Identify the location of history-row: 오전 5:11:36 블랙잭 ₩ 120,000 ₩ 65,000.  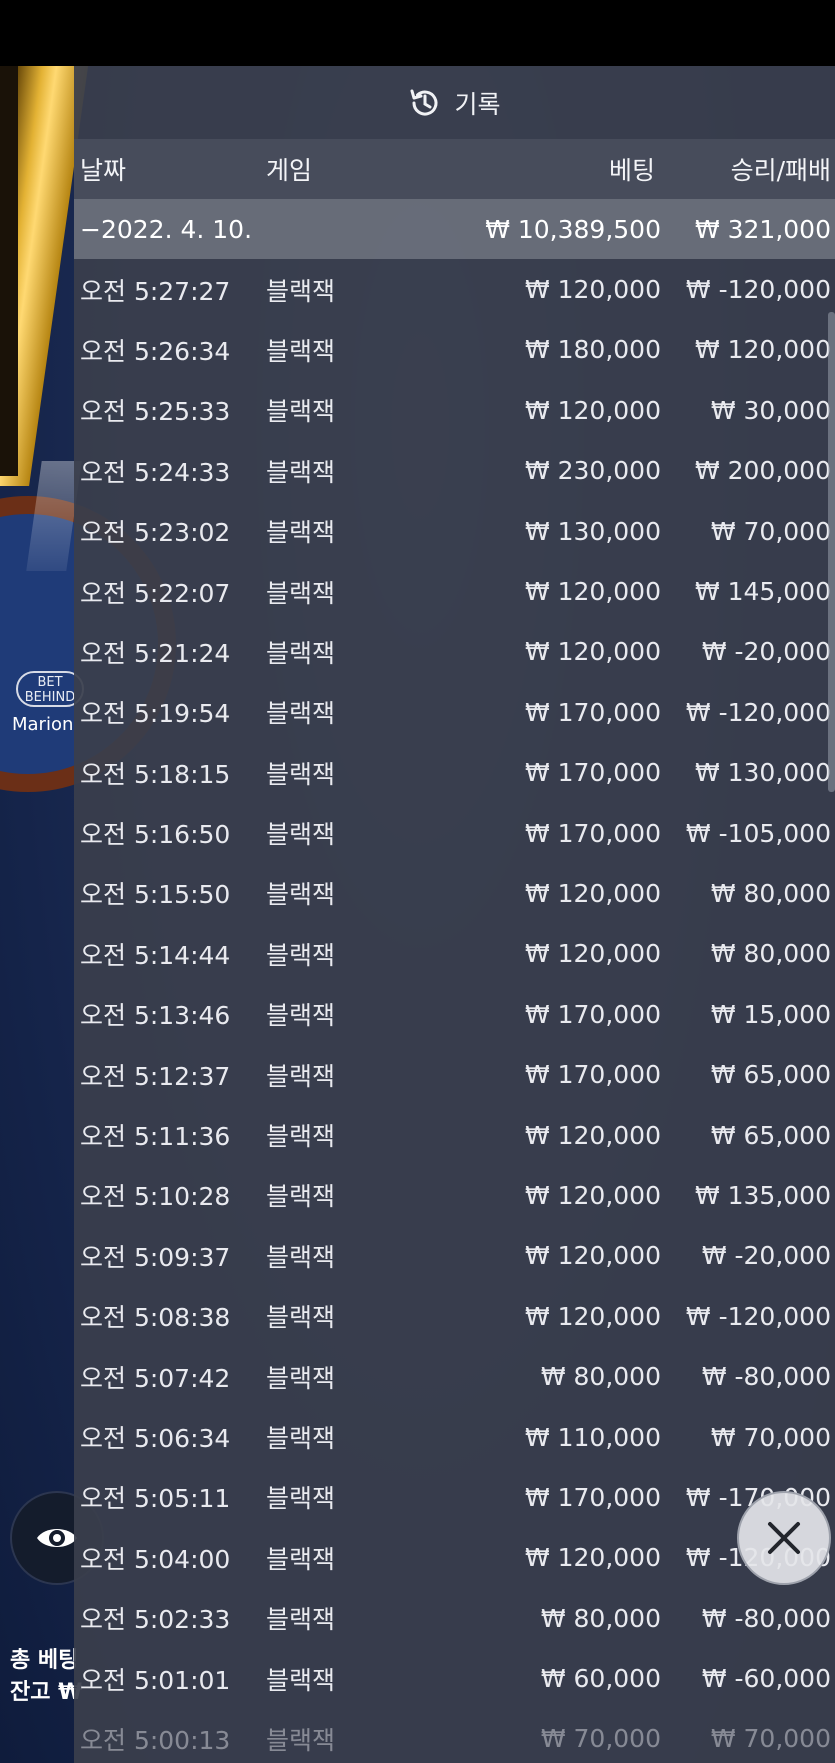
(454, 1135).